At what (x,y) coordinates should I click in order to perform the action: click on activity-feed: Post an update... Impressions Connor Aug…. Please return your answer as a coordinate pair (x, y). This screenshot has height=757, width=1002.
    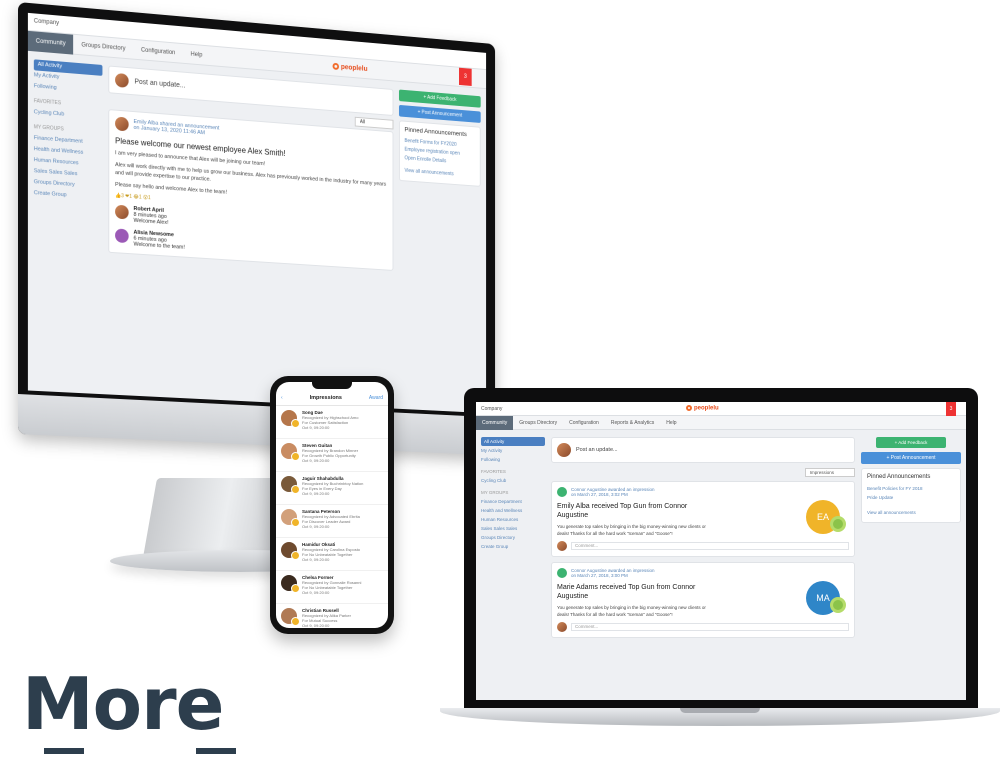
    Looking at the image, I should click on (703, 540).